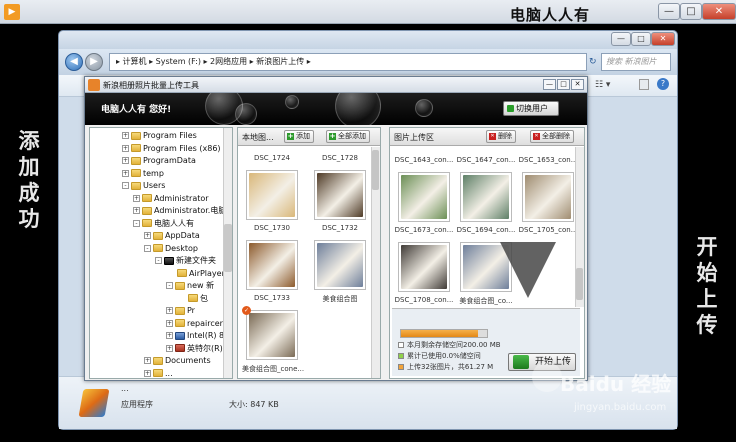  Describe the element at coordinates (501, 136) in the screenshot. I see `delete-button: 删除` at that location.